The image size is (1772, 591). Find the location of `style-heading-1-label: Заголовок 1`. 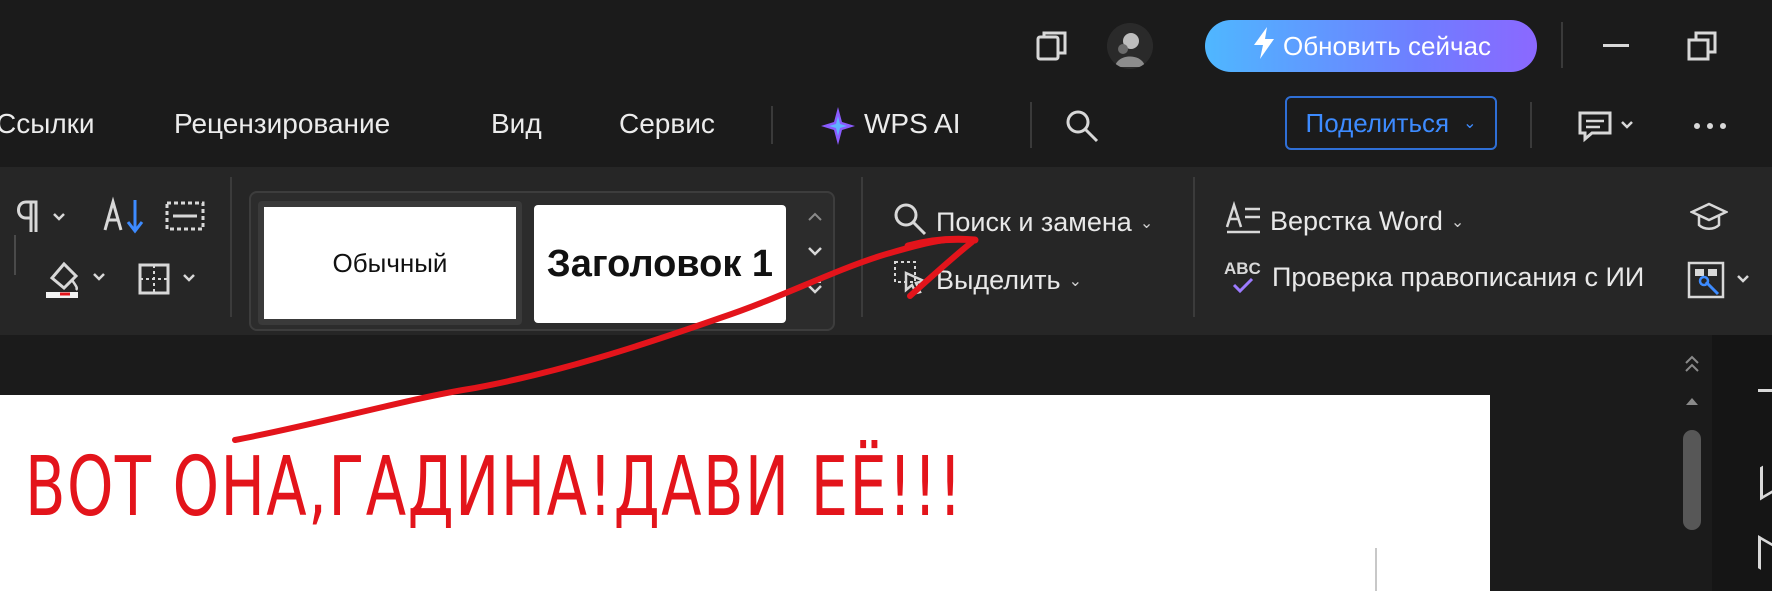

style-heading-1-label: Заголовок 1 is located at coordinates (660, 263).